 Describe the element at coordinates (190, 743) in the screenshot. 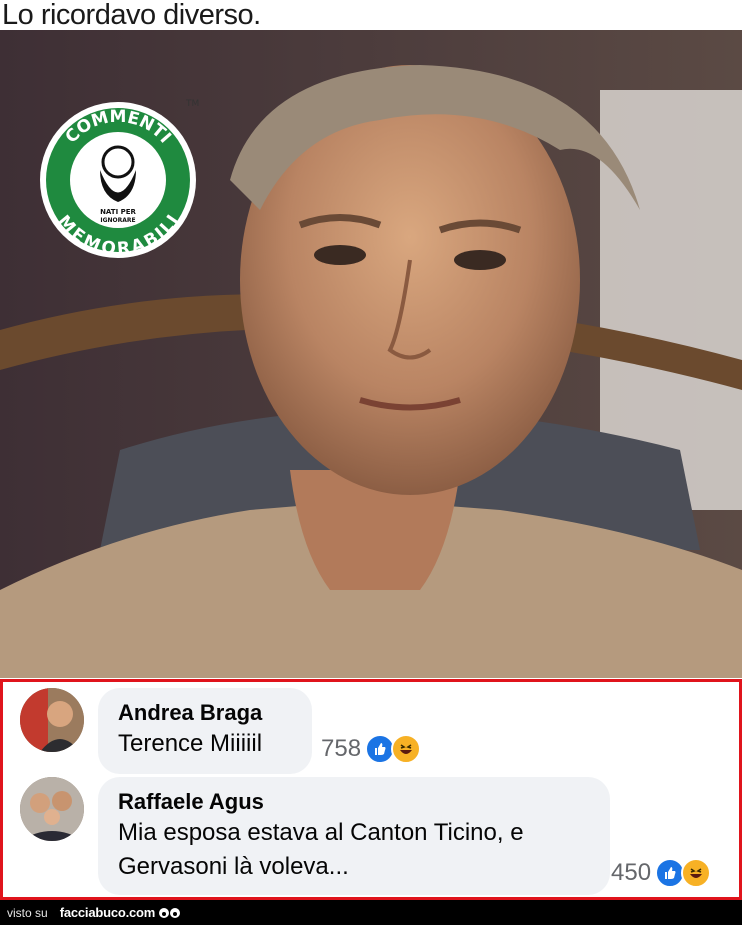

I see `comment-text: Terence Miiiiil` at that location.